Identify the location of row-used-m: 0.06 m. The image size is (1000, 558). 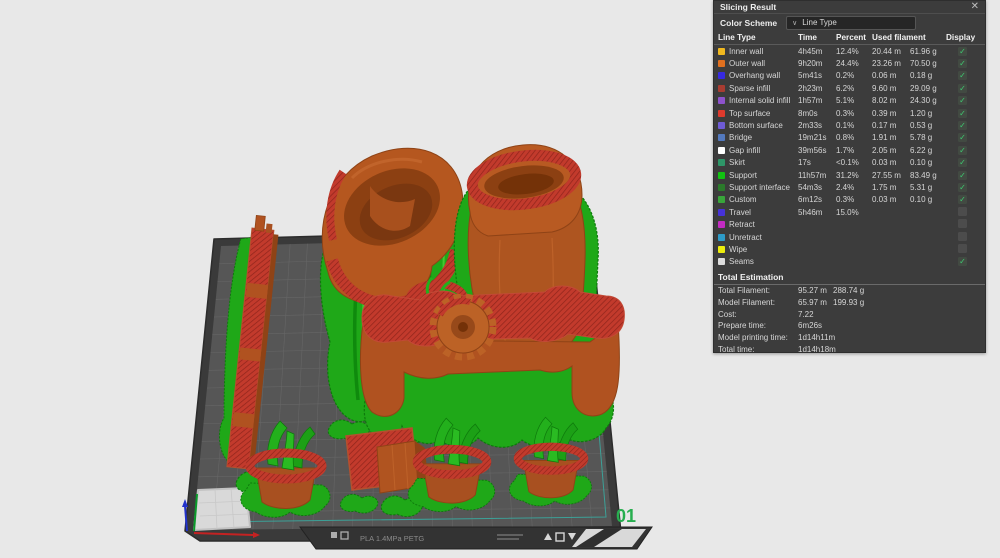
(884, 76).